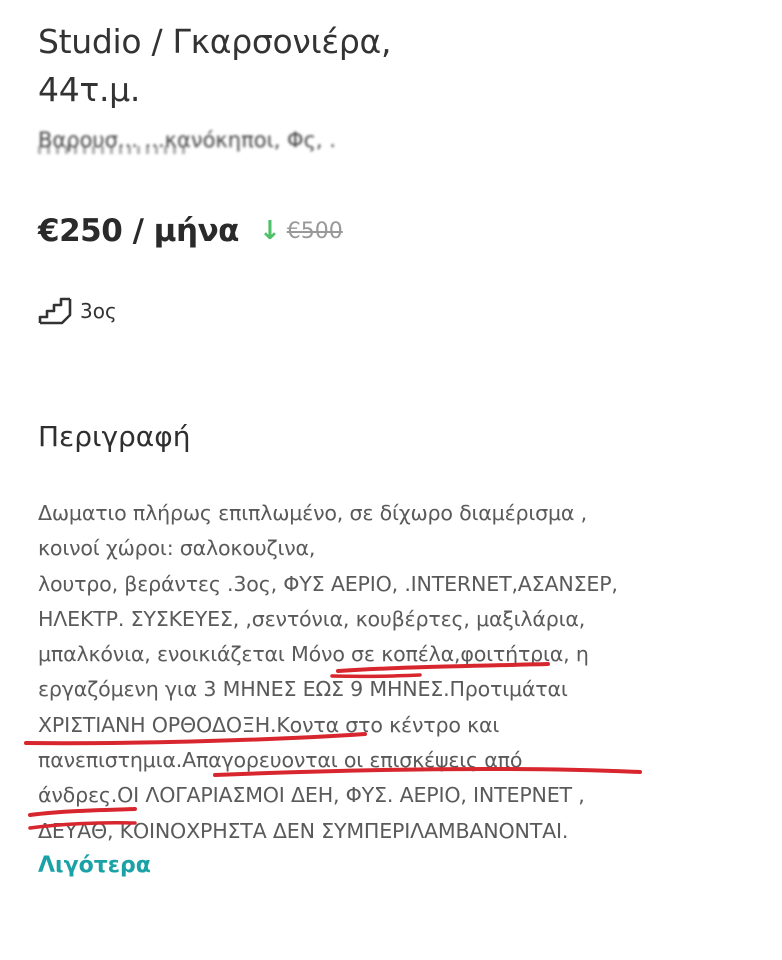  Describe the element at coordinates (89, 89) in the screenshot. I see `listing-title-line-2: 44τ.μ.` at that location.